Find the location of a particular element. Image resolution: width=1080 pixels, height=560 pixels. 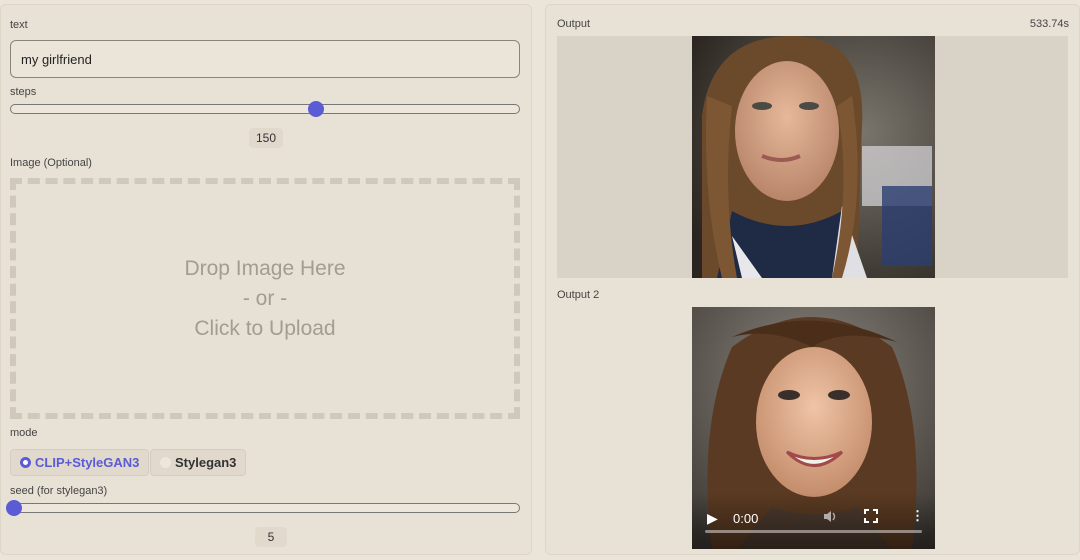

portrait-1-graphic is located at coordinates (813, 157).